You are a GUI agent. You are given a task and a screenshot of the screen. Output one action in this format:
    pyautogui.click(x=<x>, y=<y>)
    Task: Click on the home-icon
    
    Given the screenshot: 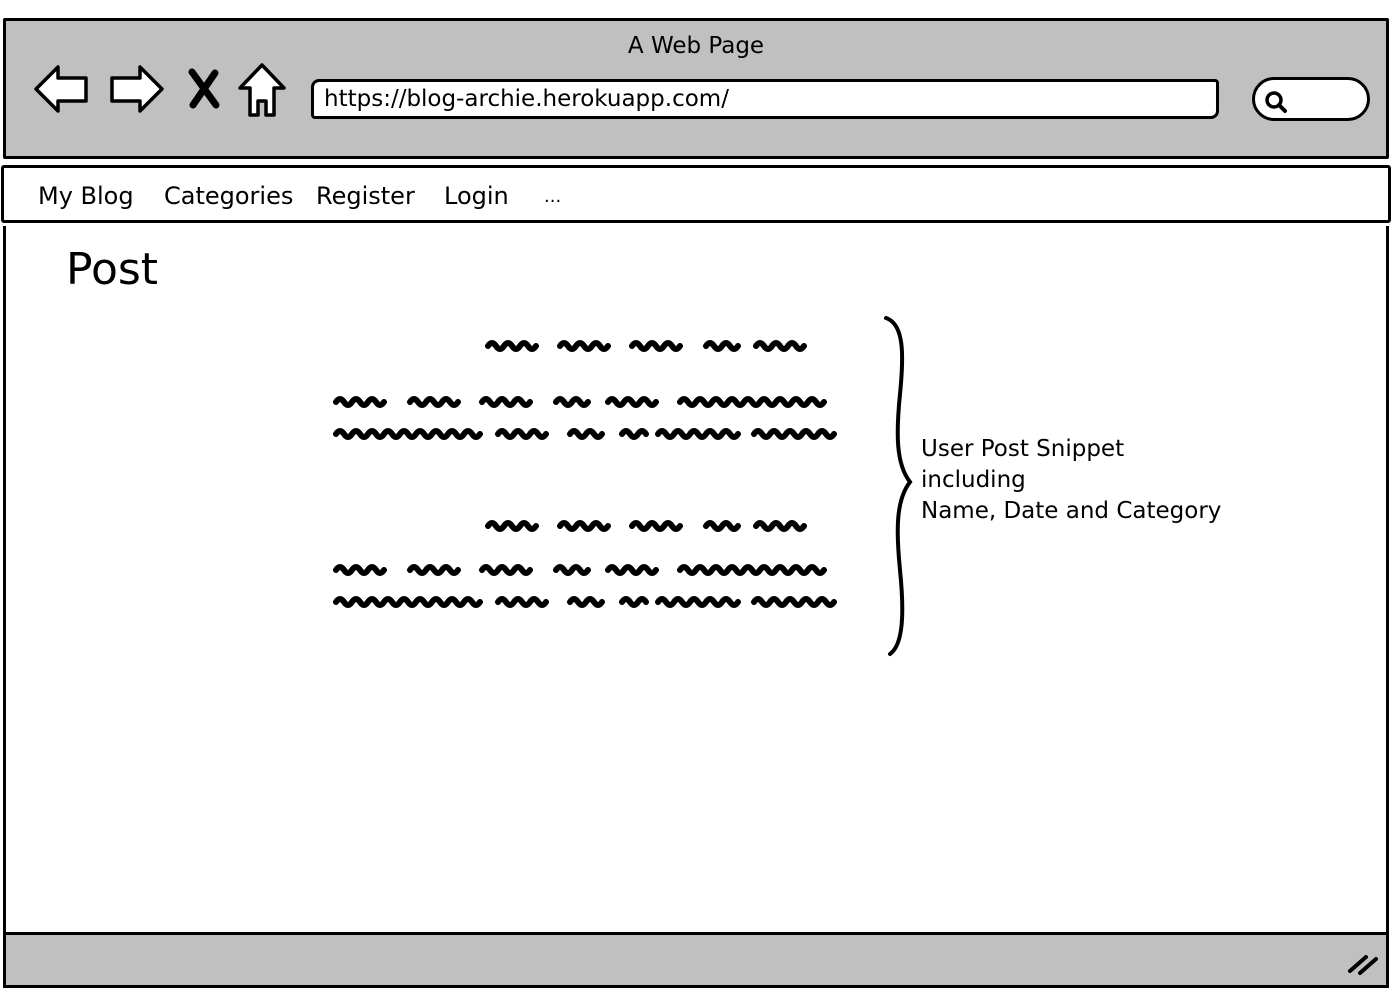 What is the action you would take?
    pyautogui.click(x=262, y=90)
    